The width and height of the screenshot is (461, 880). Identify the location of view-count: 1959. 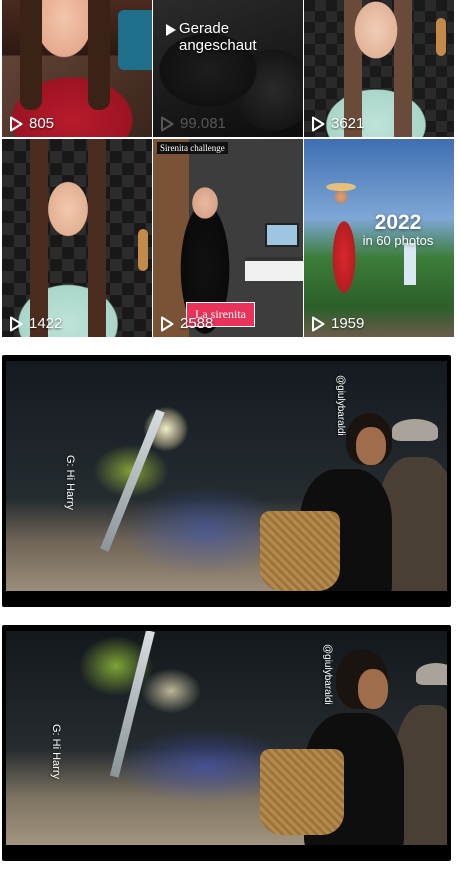
(337, 323).